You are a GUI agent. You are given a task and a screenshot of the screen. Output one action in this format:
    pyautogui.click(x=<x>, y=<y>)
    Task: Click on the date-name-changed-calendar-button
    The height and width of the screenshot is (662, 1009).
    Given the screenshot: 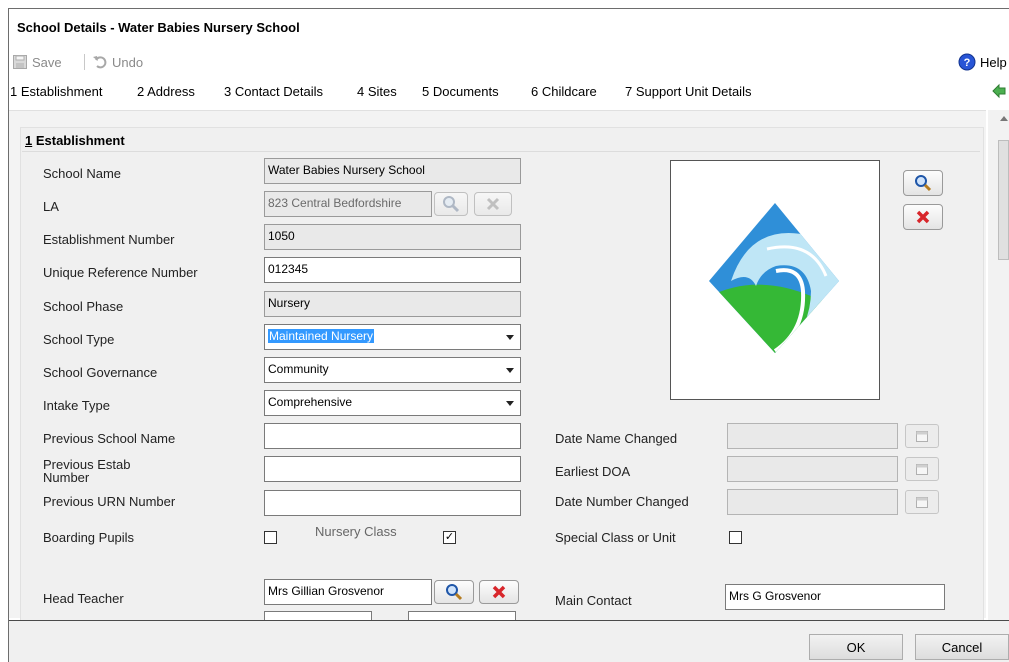 What is the action you would take?
    pyautogui.click(x=922, y=436)
    